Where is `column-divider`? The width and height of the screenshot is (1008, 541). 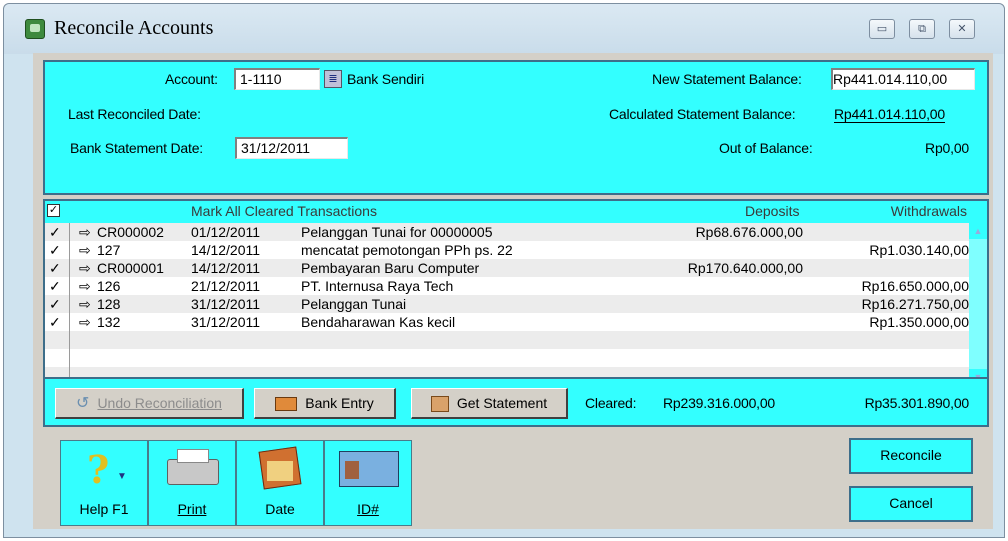 column-divider is located at coordinates (69, 304).